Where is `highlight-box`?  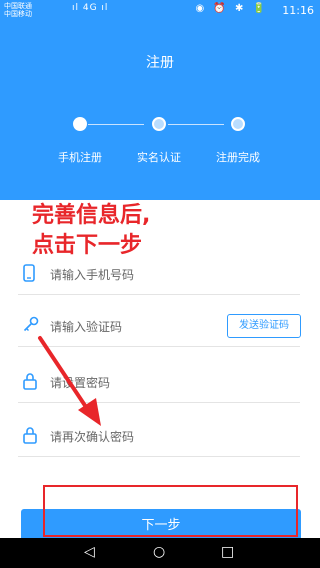 highlight-box is located at coordinates (170, 511).